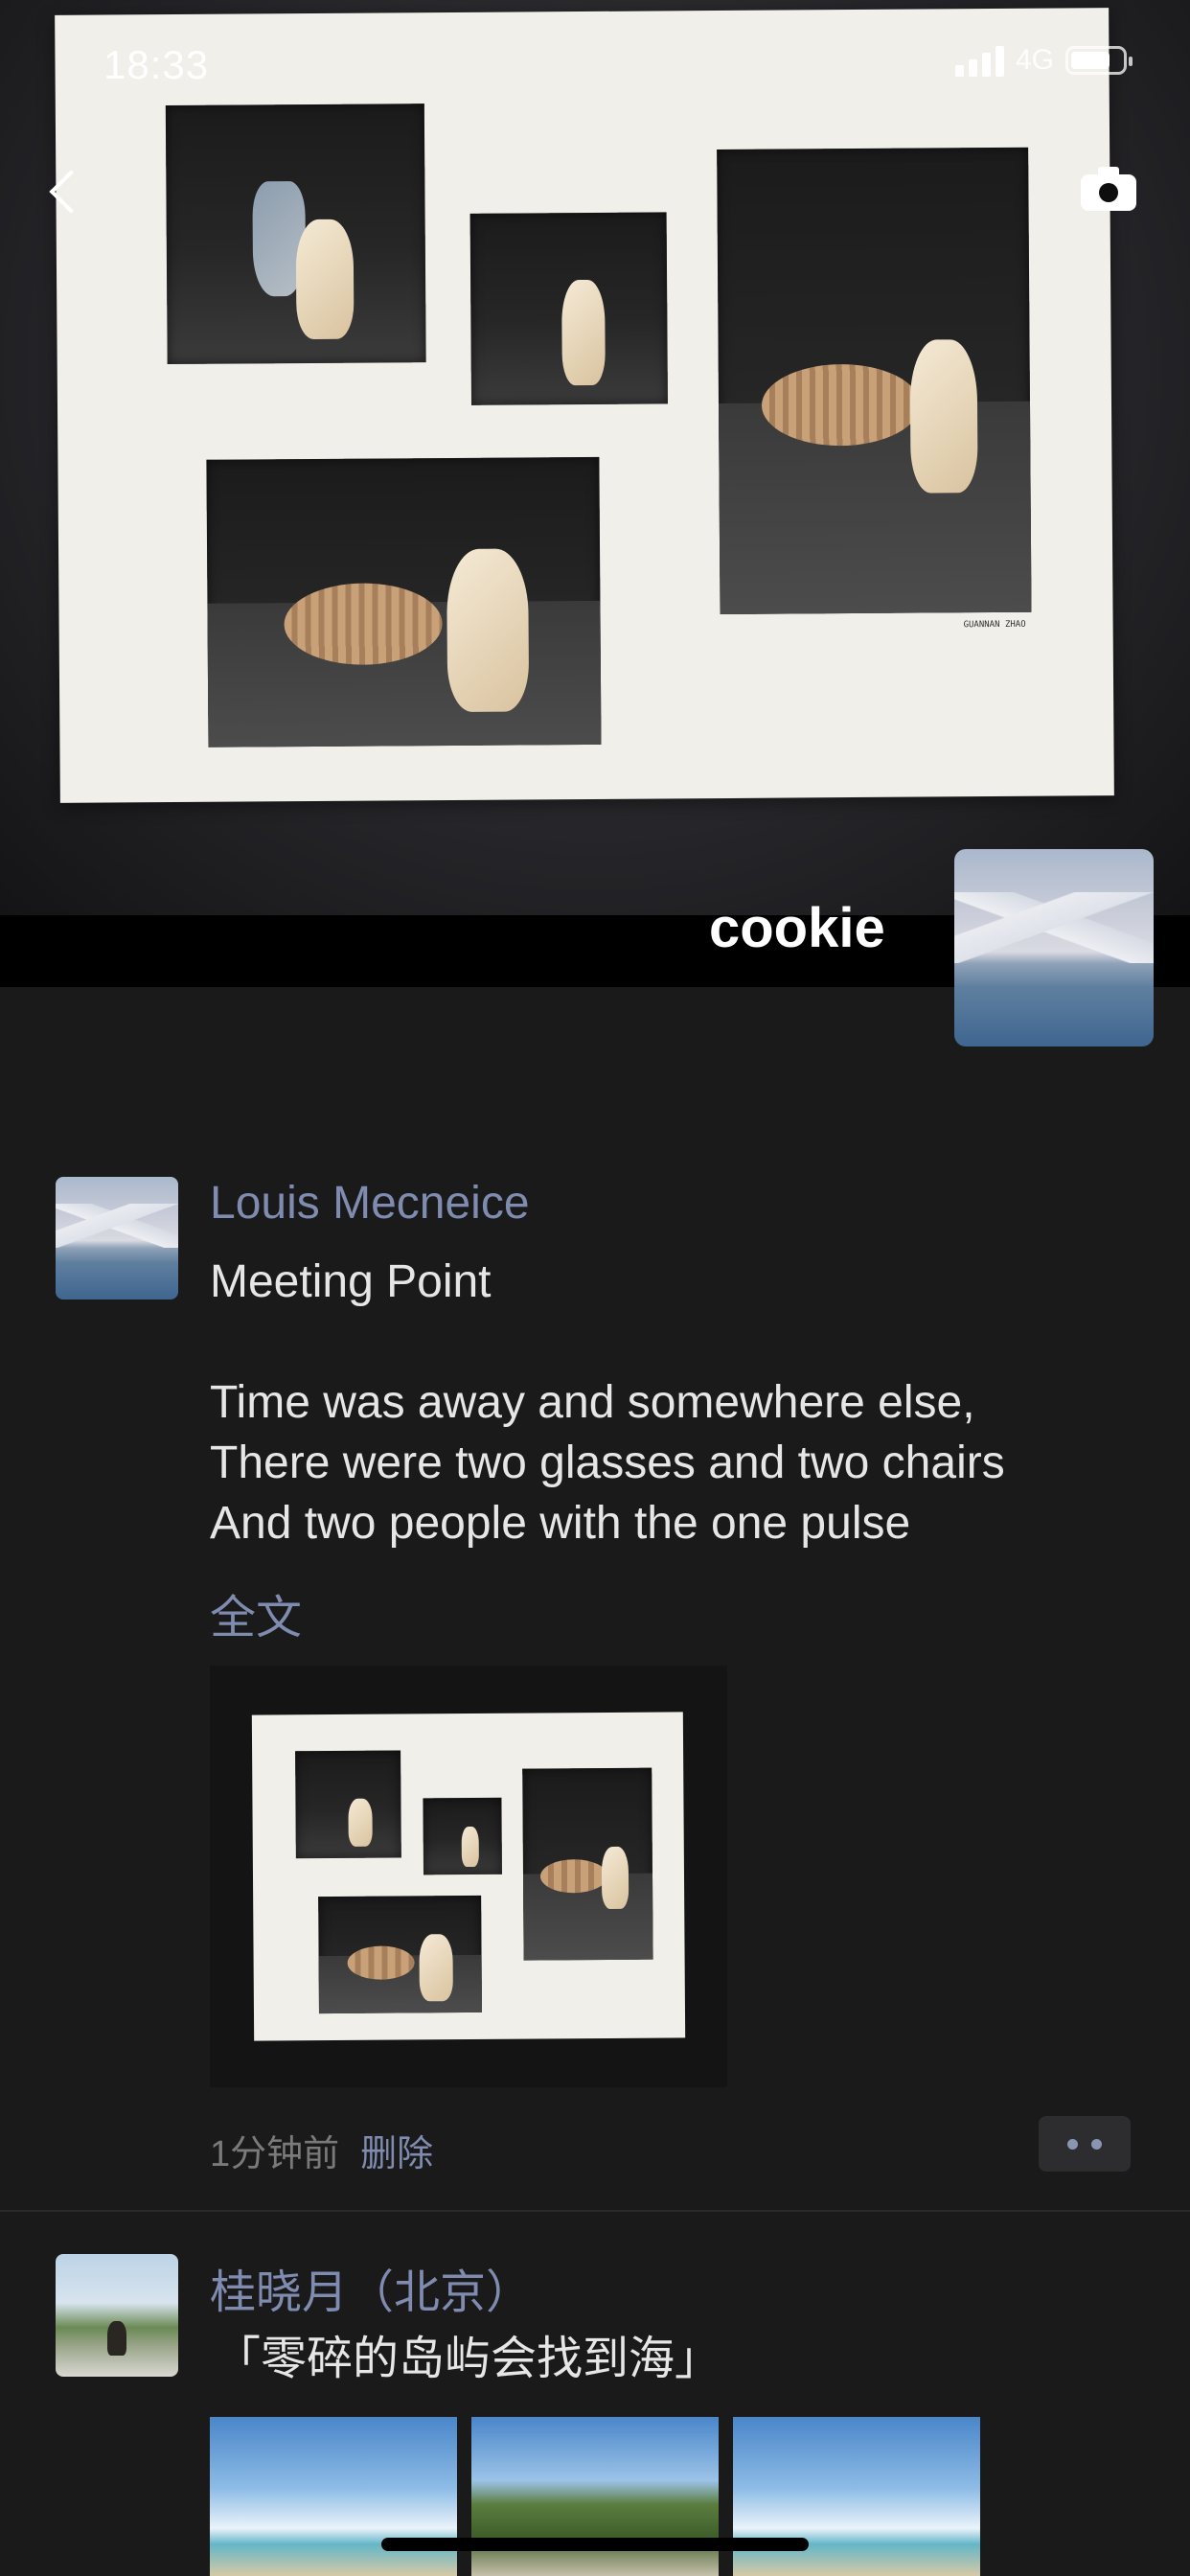 This screenshot has height=2576, width=1190. Describe the element at coordinates (995, 625) in the screenshot. I see `artwork-signature: GUANNAN ZHAO` at that location.